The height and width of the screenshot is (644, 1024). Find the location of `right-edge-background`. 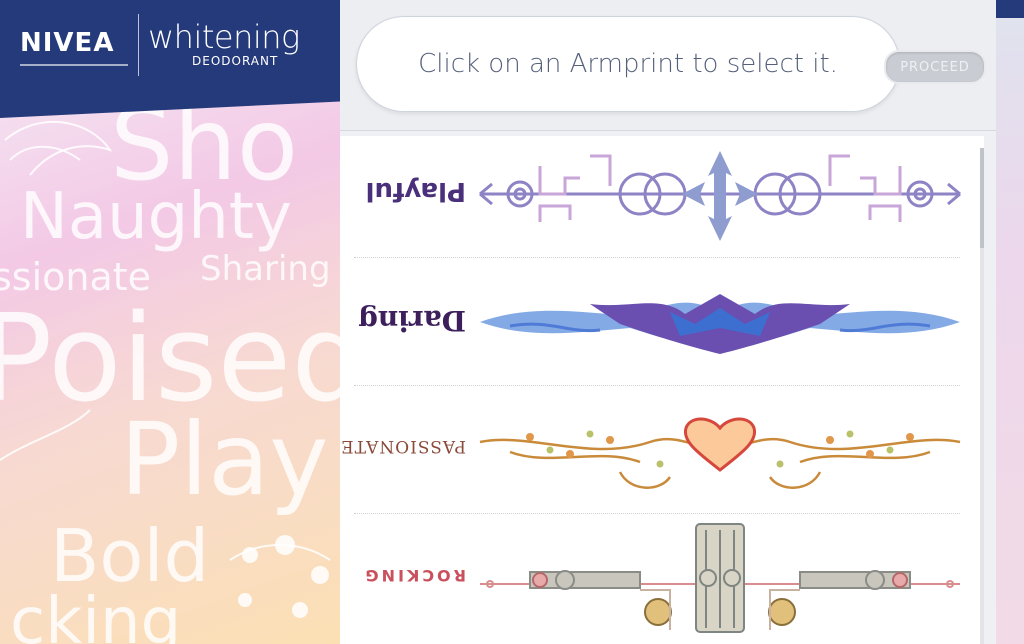

right-edge-background is located at coordinates (1010, 322).